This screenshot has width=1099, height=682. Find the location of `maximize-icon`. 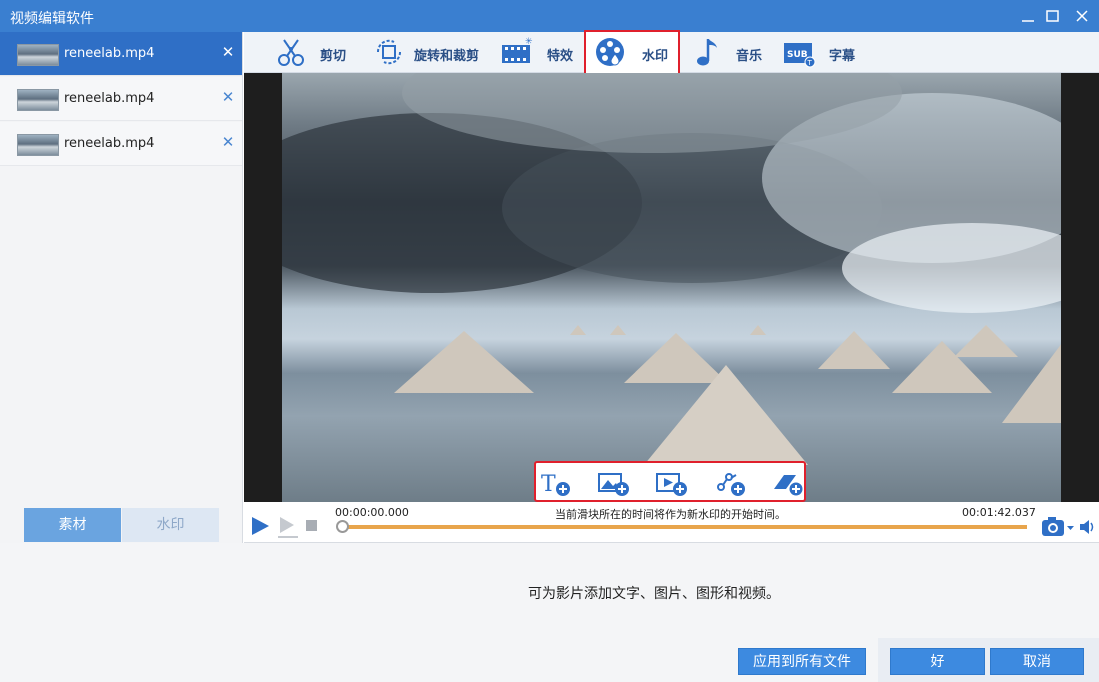

maximize-icon is located at coordinates (1052, 16).